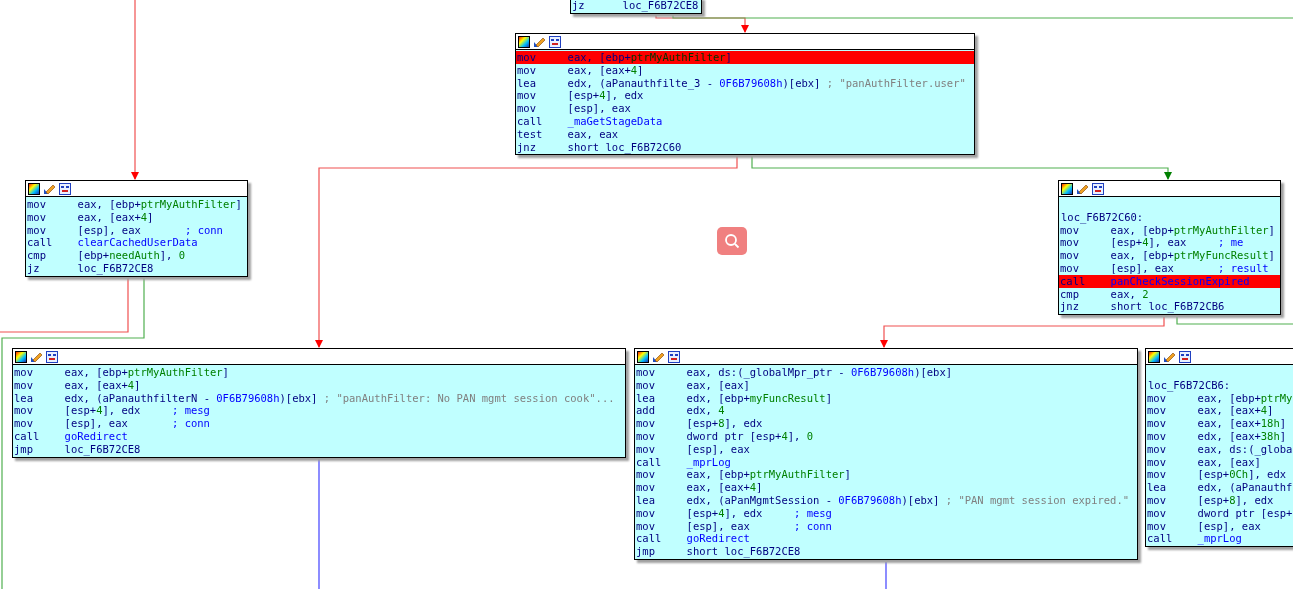  Describe the element at coordinates (1219, 449) in the screenshot. I see `code-line: mov eax, ds:(_globa` at that location.